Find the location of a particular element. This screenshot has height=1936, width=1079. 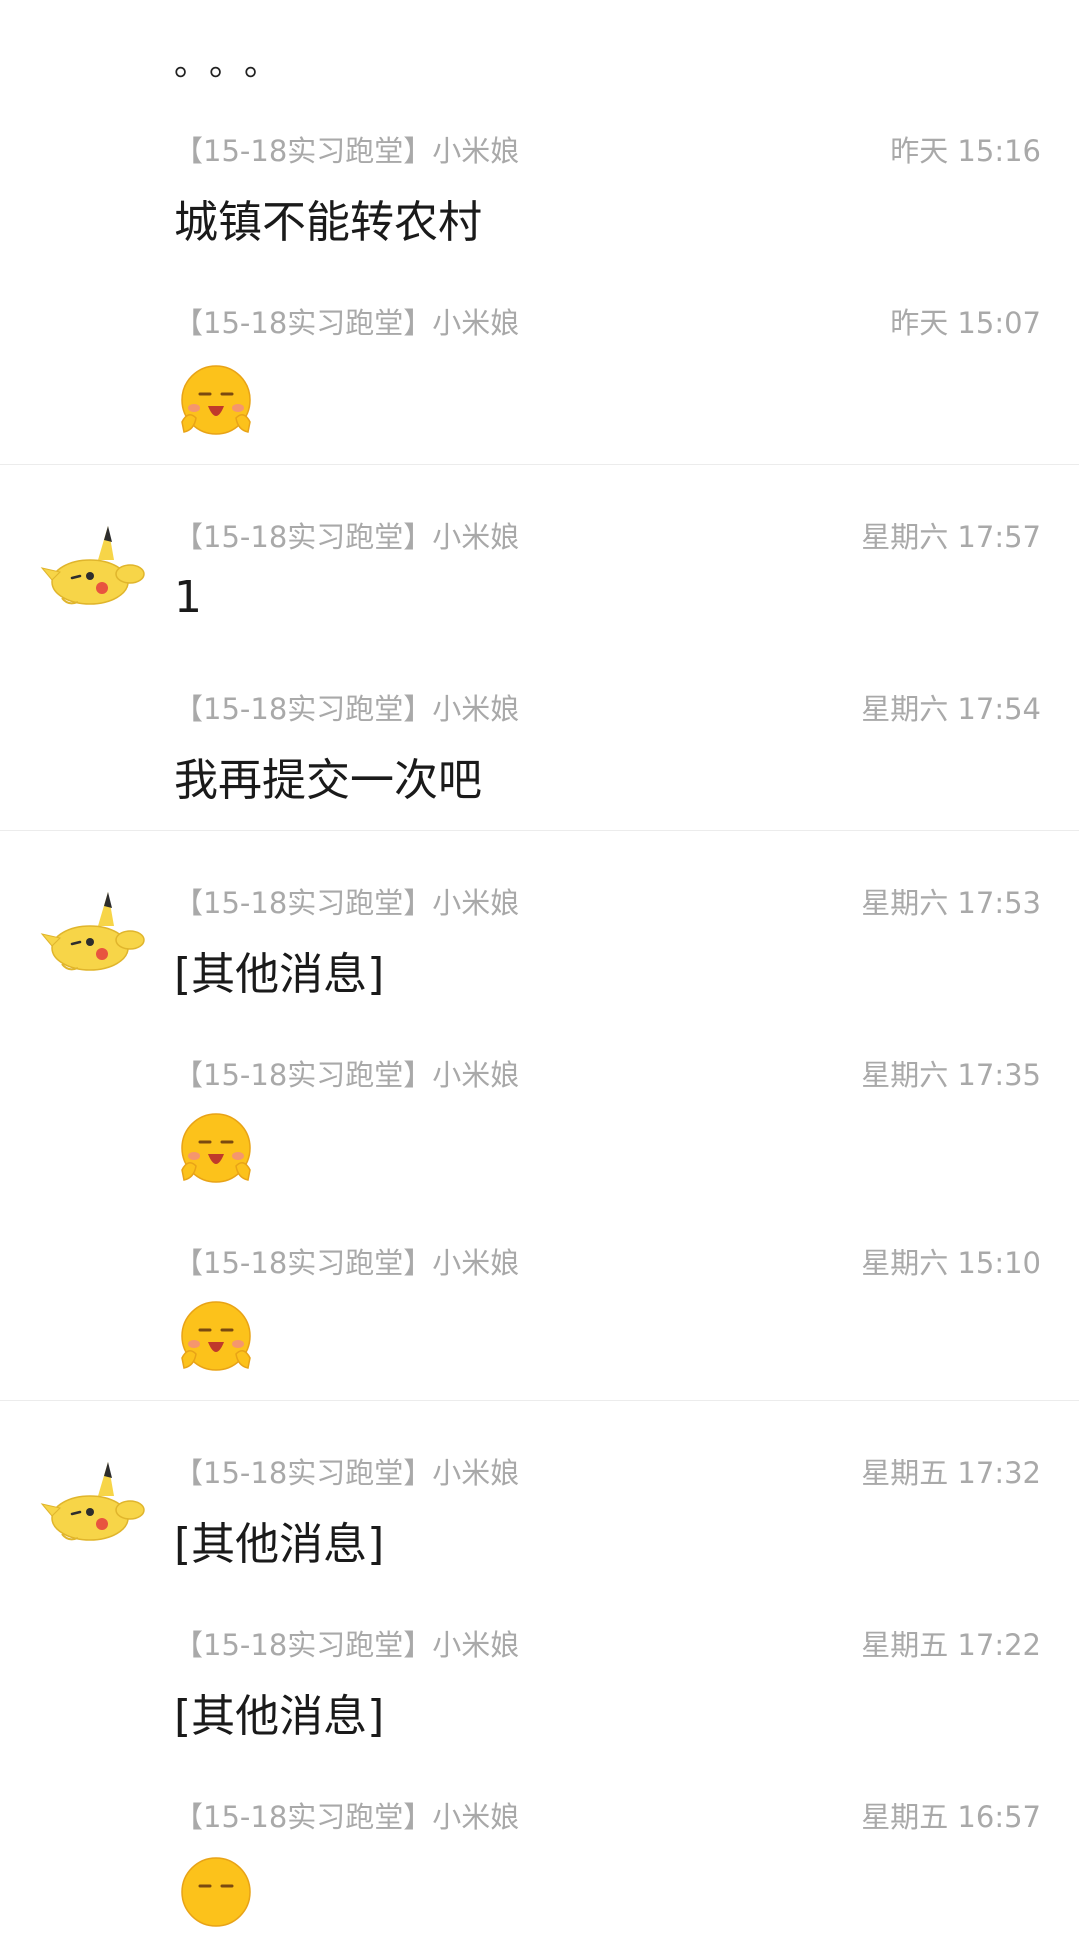

message-text: 我再提交一次吧 is located at coordinates (328, 776).